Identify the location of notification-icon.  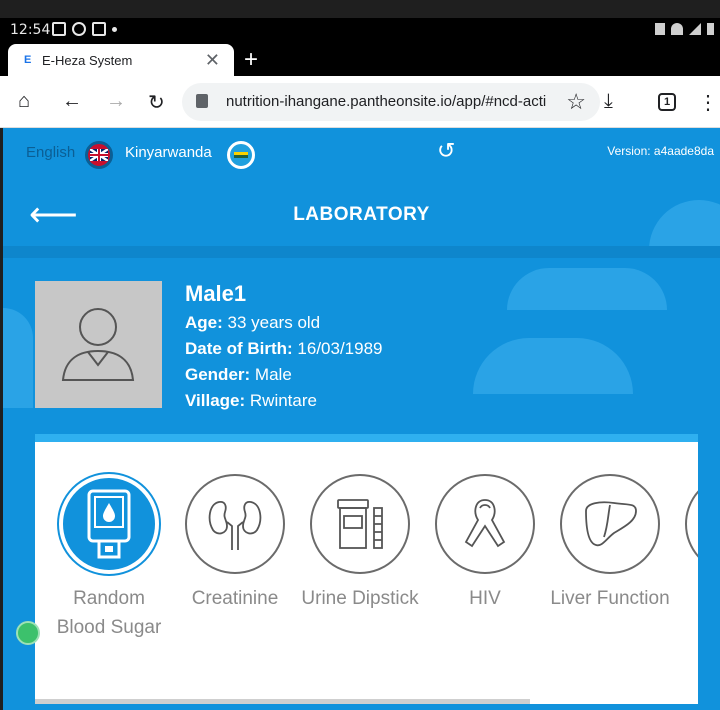
(59, 29).